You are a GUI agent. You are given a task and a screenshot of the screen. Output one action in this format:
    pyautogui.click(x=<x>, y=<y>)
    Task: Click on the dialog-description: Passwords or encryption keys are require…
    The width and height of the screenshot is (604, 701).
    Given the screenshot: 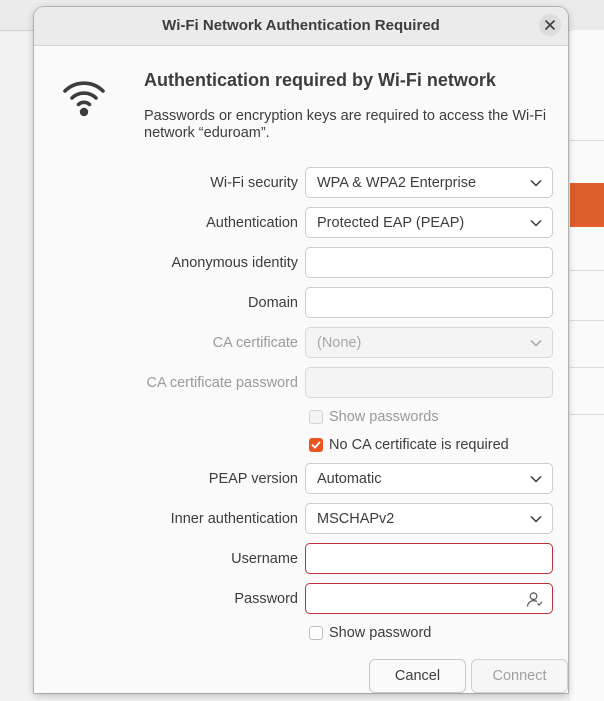 What is the action you would take?
    pyautogui.click(x=345, y=124)
    